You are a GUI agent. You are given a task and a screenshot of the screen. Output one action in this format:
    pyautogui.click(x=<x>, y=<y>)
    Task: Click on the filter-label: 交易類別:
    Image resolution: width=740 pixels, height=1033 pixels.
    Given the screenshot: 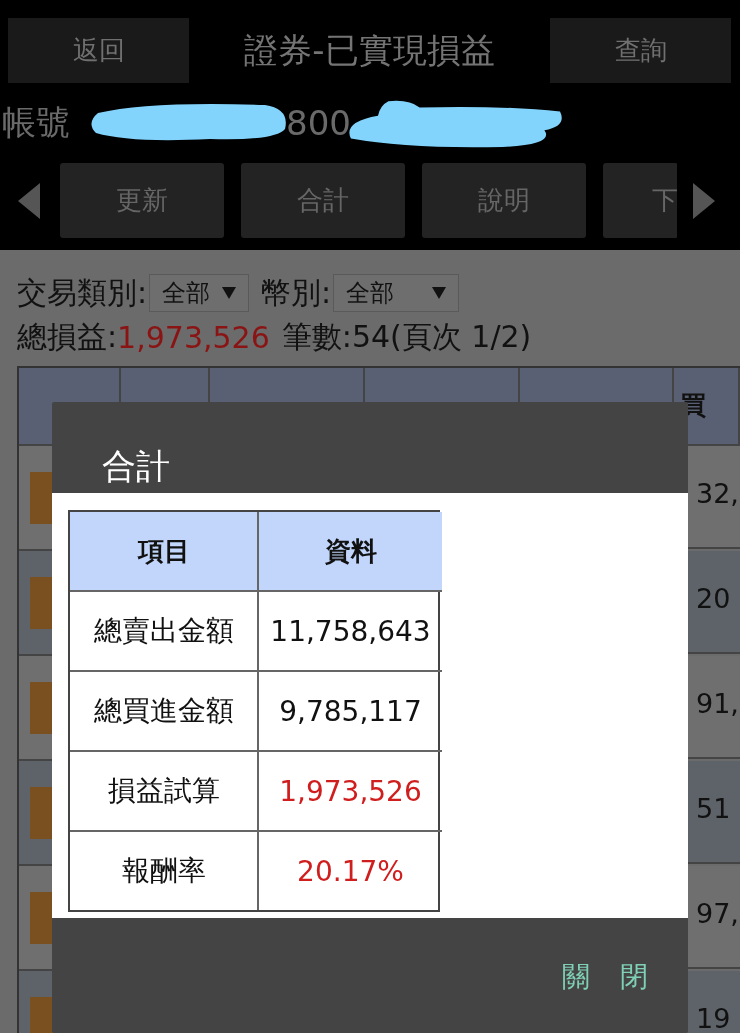 What is the action you would take?
    pyautogui.click(x=82, y=292)
    